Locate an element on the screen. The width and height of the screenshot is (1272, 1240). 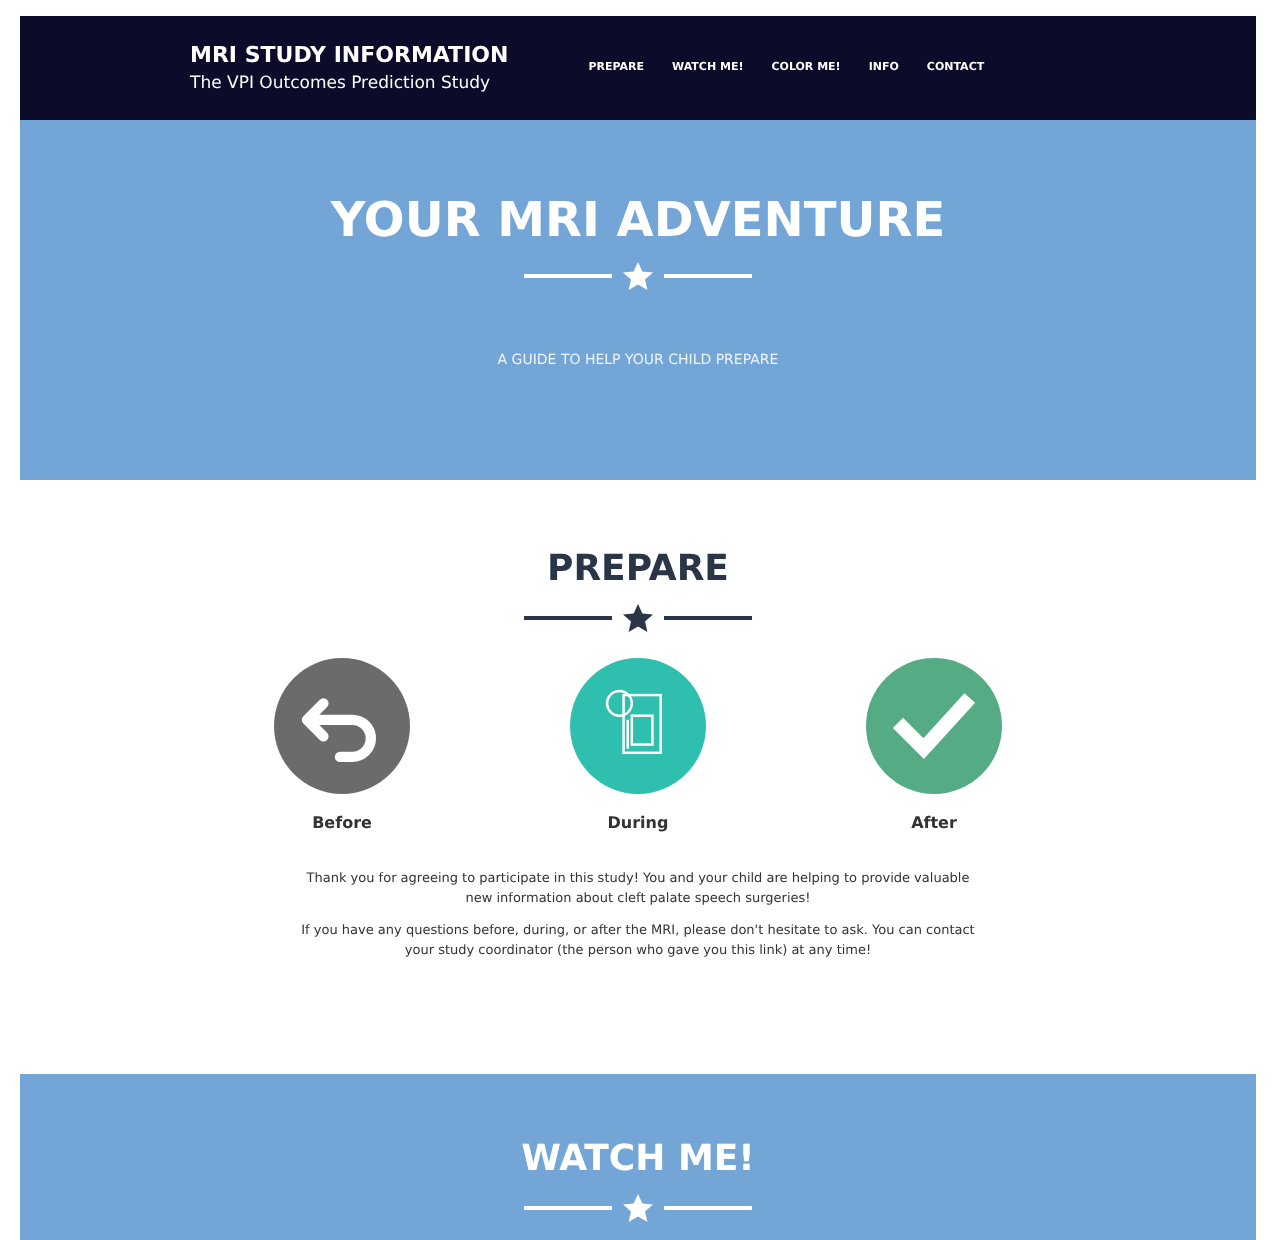
section-title: WATCH ME! is located at coordinates (638, 1159).